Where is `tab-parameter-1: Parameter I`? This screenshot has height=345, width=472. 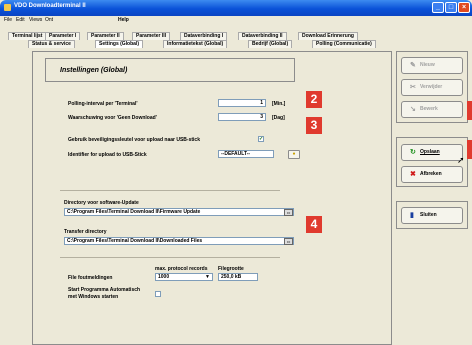 tab-parameter-1: Parameter I is located at coordinates (63, 36).